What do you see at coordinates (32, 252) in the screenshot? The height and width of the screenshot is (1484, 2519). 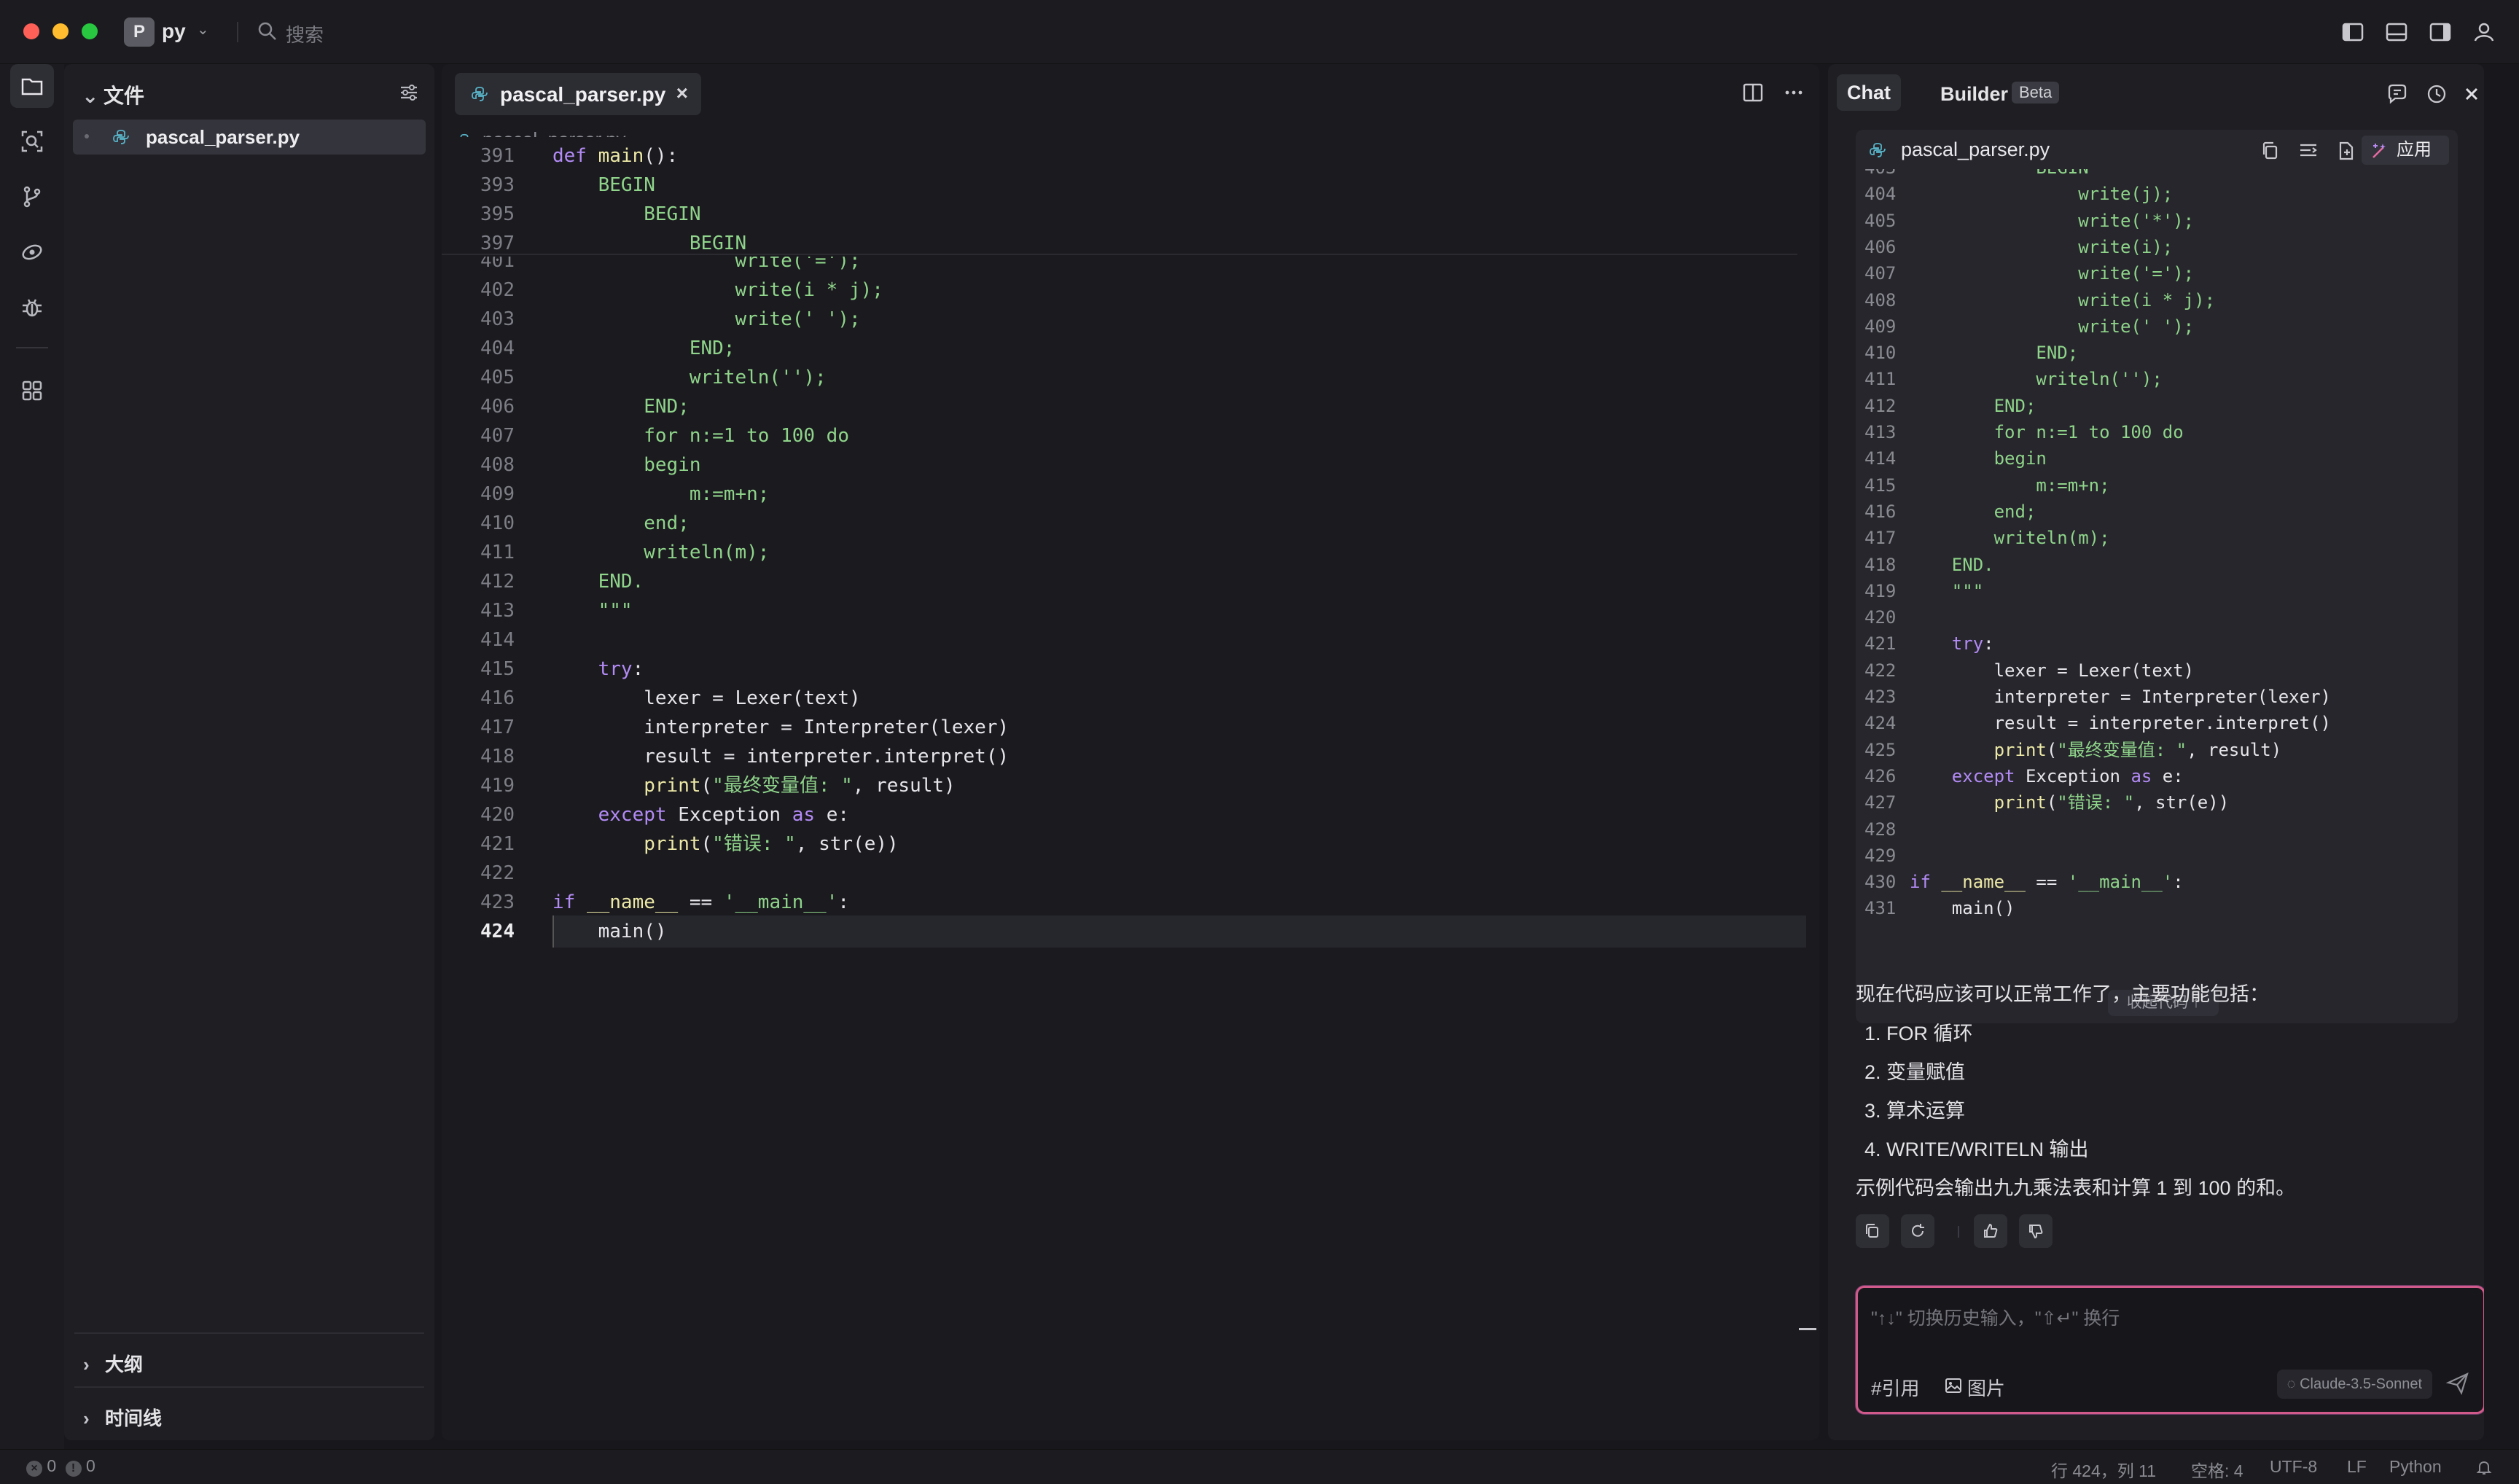 I see `extensions-eye-icon` at bounding box center [32, 252].